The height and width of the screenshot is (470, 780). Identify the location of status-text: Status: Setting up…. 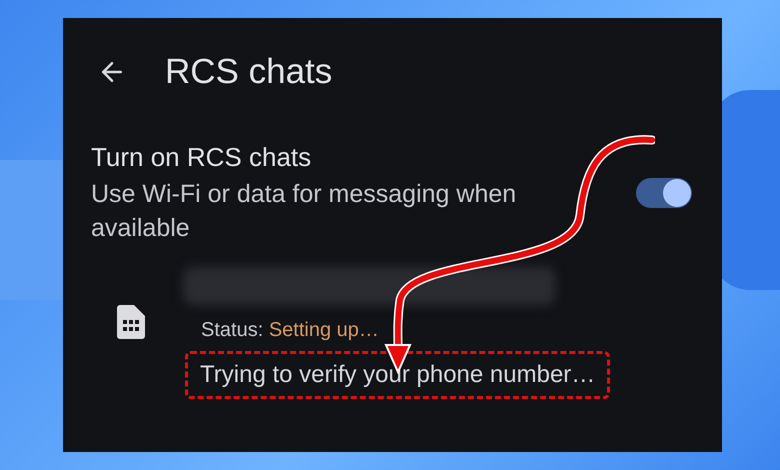
(290, 330).